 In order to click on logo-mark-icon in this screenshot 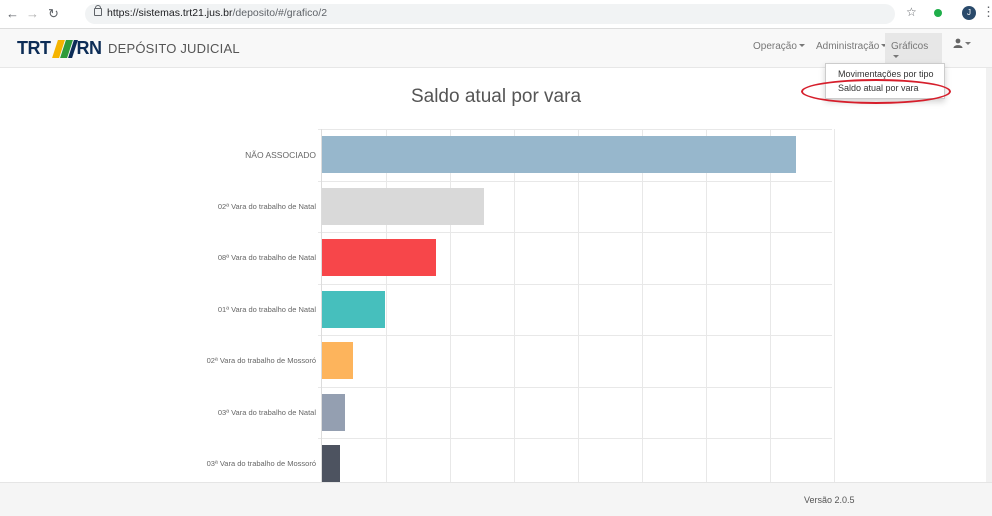, I will do `click(64, 49)`.